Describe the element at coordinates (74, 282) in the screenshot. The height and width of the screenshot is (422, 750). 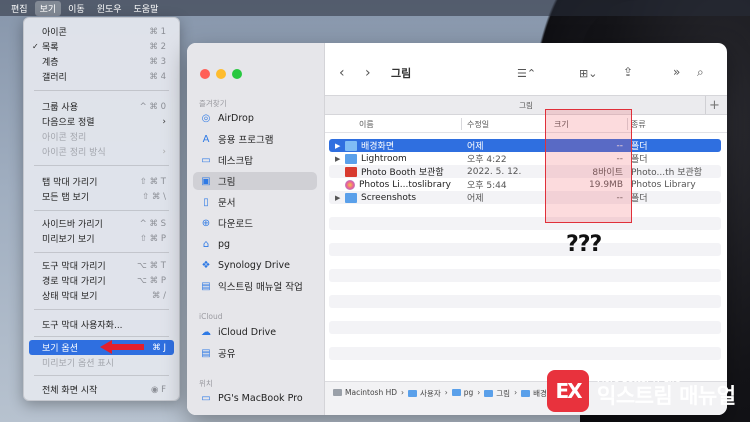
I see `menu-item-label: 경로 막대 가리기` at that location.